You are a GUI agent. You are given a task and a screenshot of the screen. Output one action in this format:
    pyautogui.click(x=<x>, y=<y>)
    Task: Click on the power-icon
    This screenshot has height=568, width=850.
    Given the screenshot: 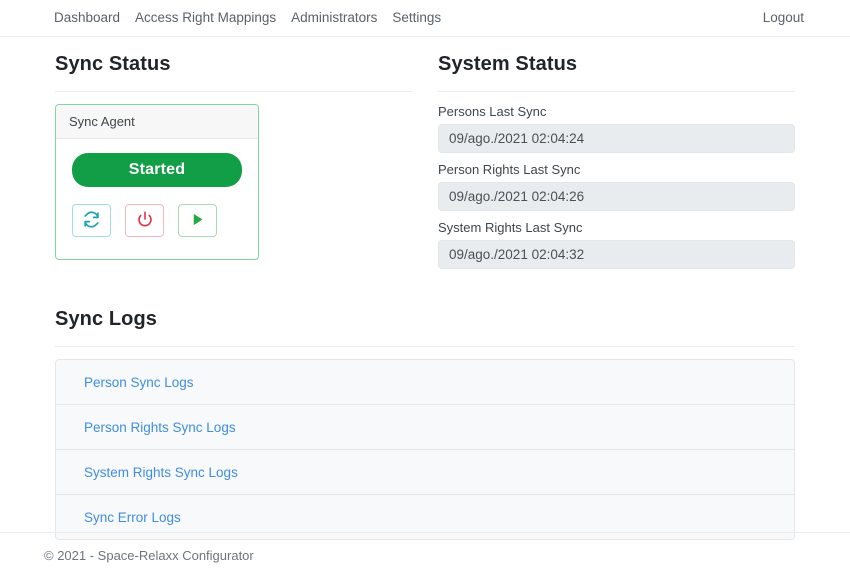 What is the action you would take?
    pyautogui.click(x=145, y=220)
    